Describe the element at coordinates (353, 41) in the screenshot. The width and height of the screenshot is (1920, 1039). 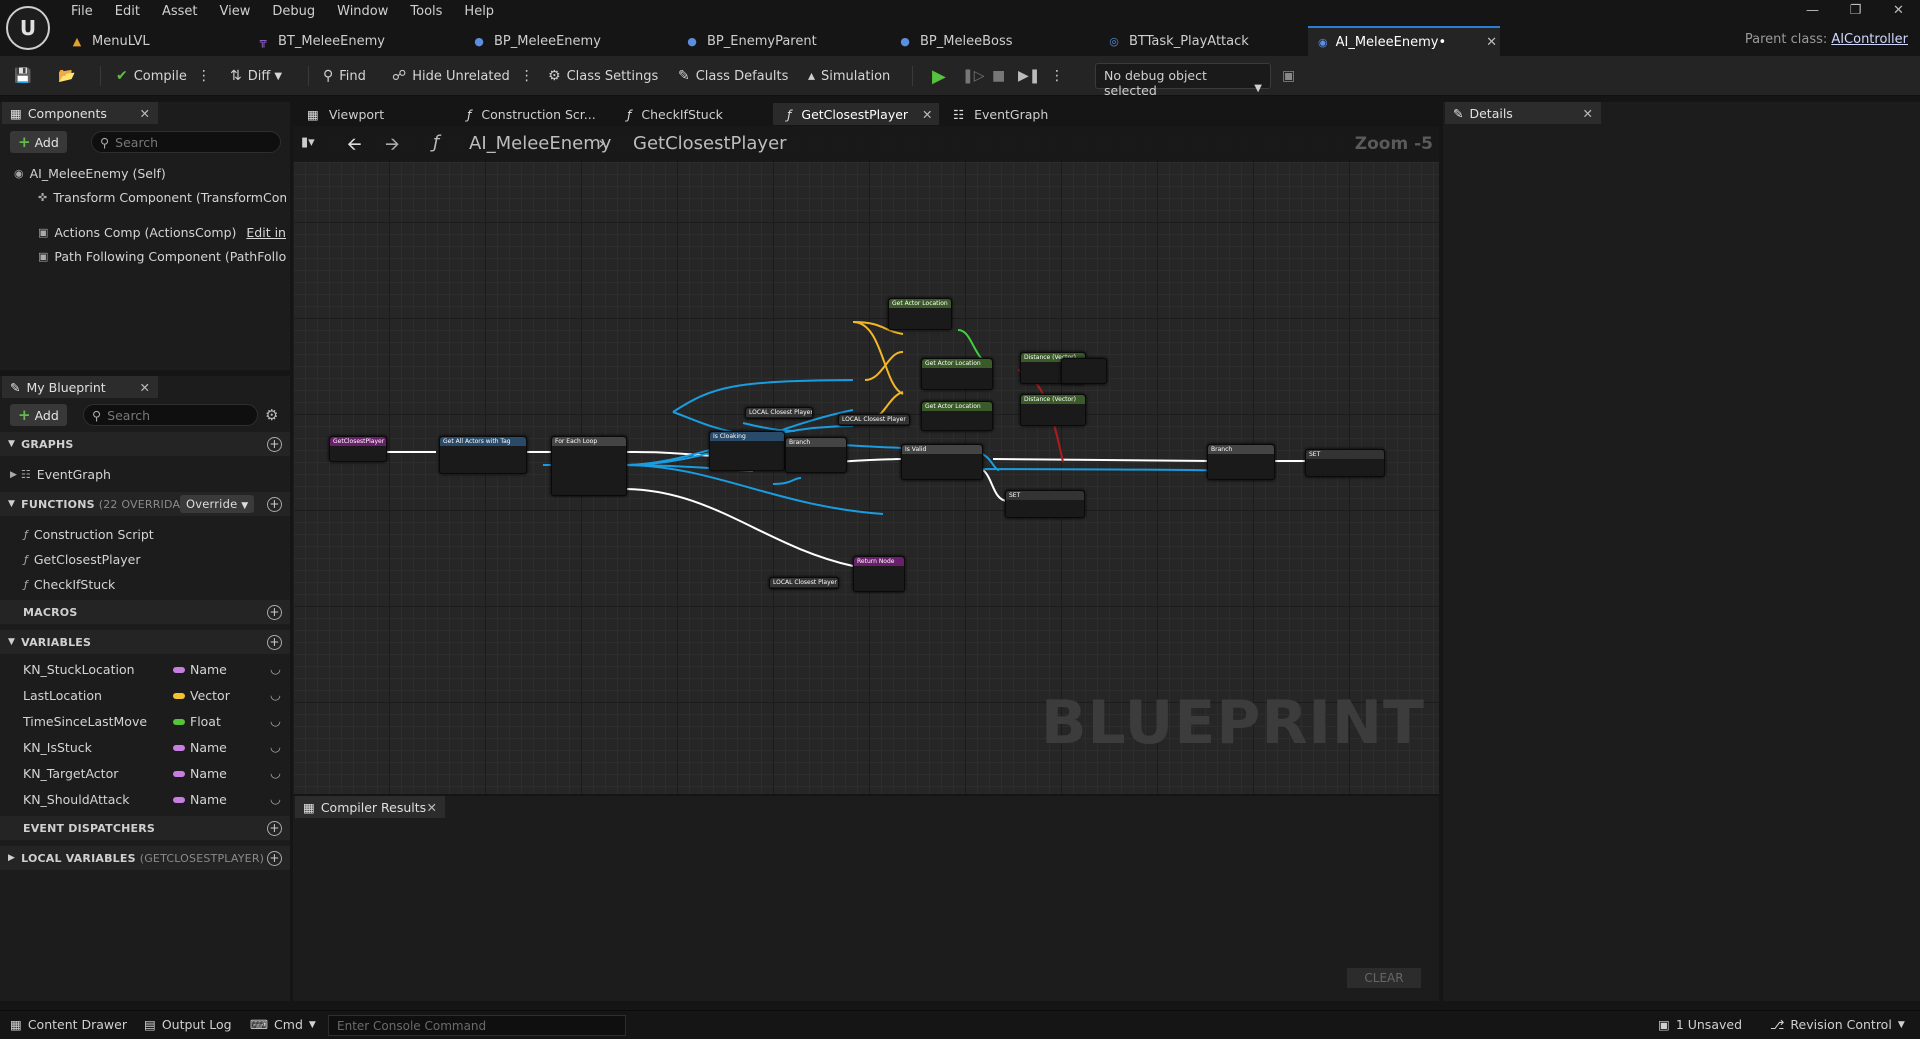
I see `tab-bt-meleeenemy: ╦ BT_MeleeEnemy` at that location.